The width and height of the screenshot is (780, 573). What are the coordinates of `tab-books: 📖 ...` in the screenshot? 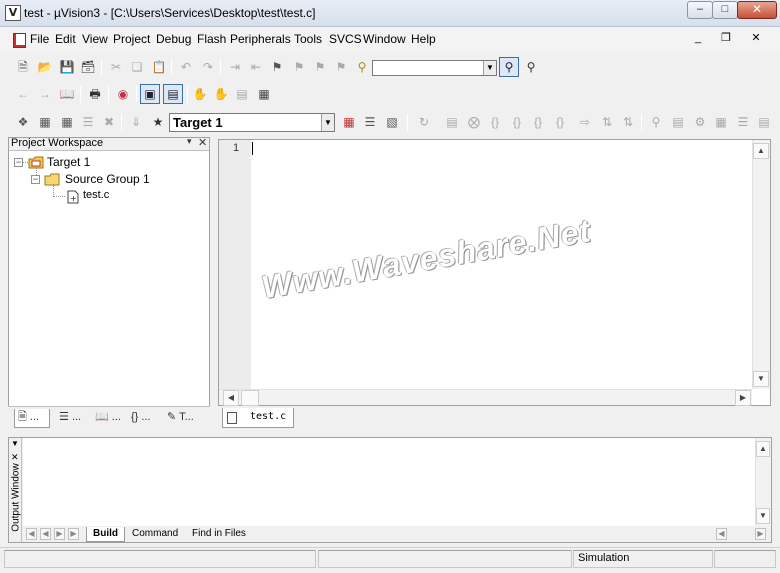 It's located at (110, 418).